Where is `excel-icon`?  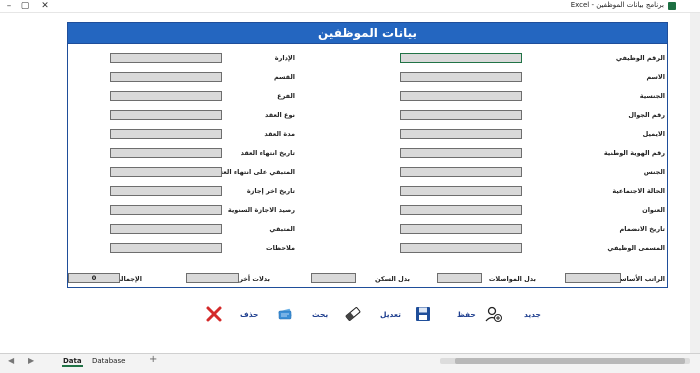 excel-icon is located at coordinates (672, 6).